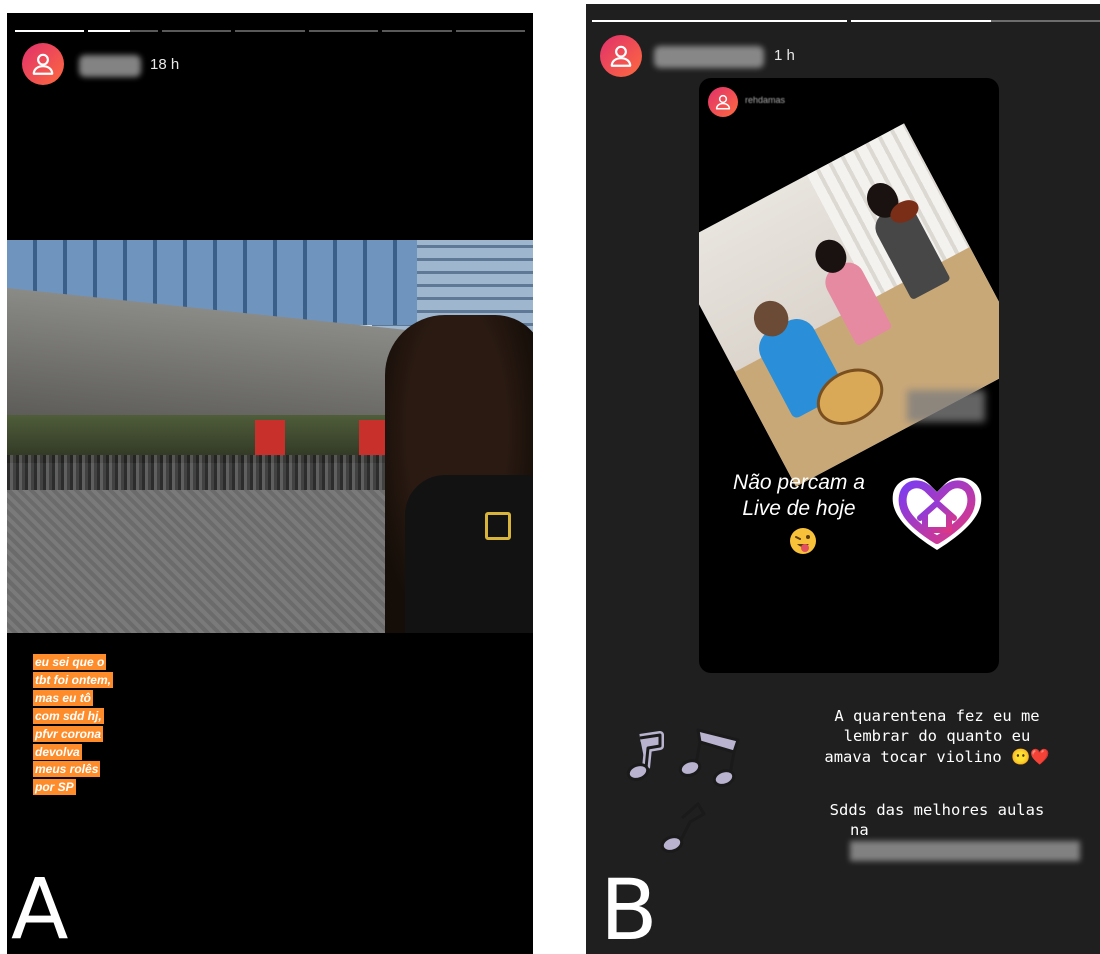 This screenshot has width=1100, height=954. What do you see at coordinates (937, 756) in the screenshot?
I see `caption-line: amava tocar violino 😶❤️` at bounding box center [937, 756].